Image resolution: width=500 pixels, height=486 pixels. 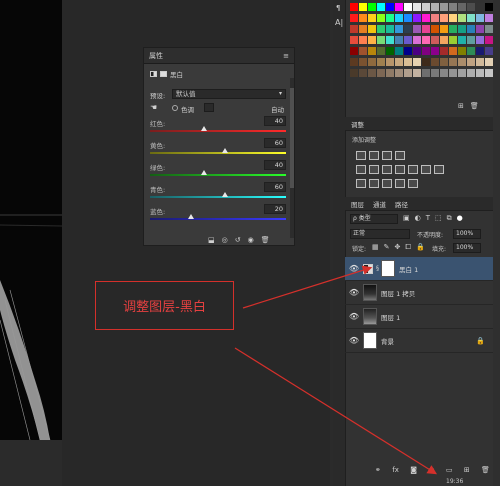 I want to click on targeted-adjustment-icon: ☚, so click(x=153, y=107).